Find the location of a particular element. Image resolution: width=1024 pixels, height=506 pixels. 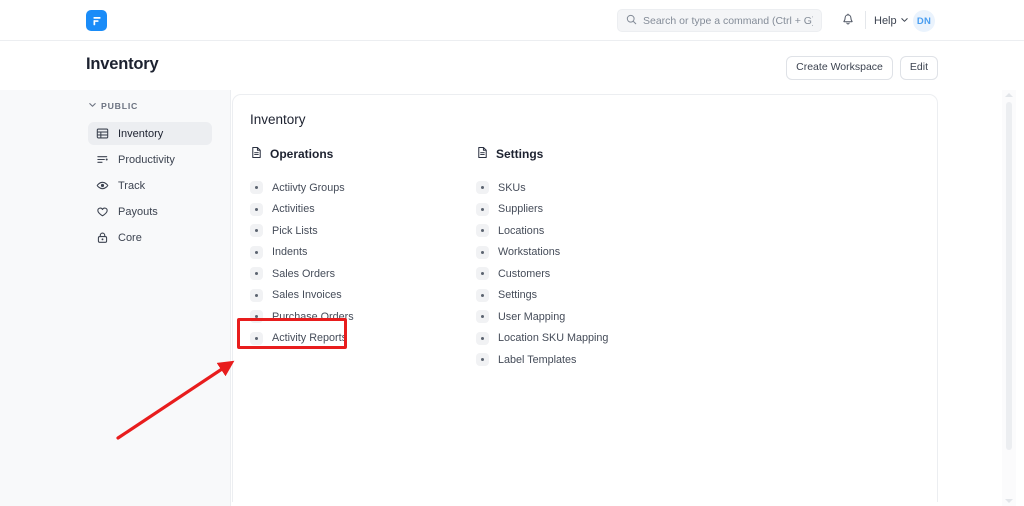

column-heading-label: Settings is located at coordinates (520, 154).